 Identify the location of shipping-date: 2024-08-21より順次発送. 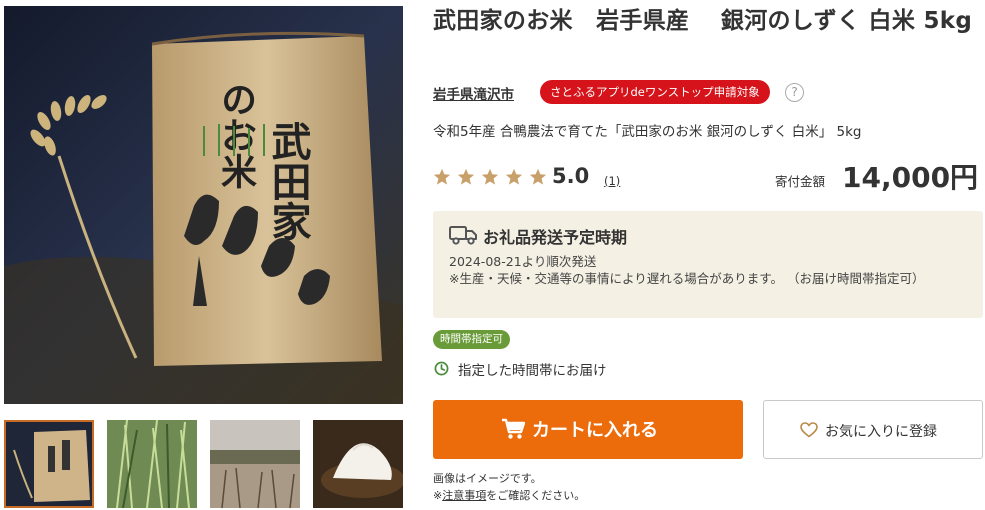
(523, 261).